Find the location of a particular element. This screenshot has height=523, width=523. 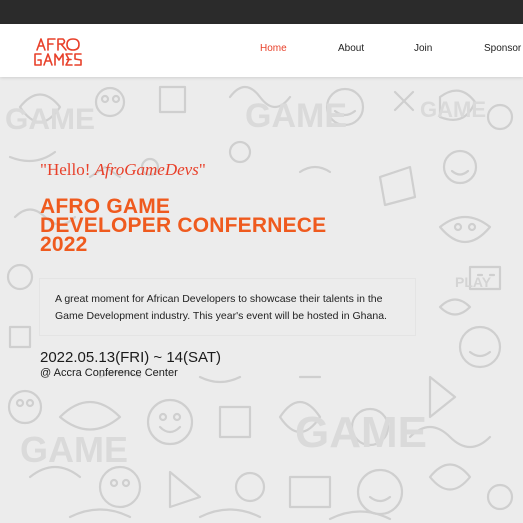

nav-about-link: About is located at coordinates (351, 48).